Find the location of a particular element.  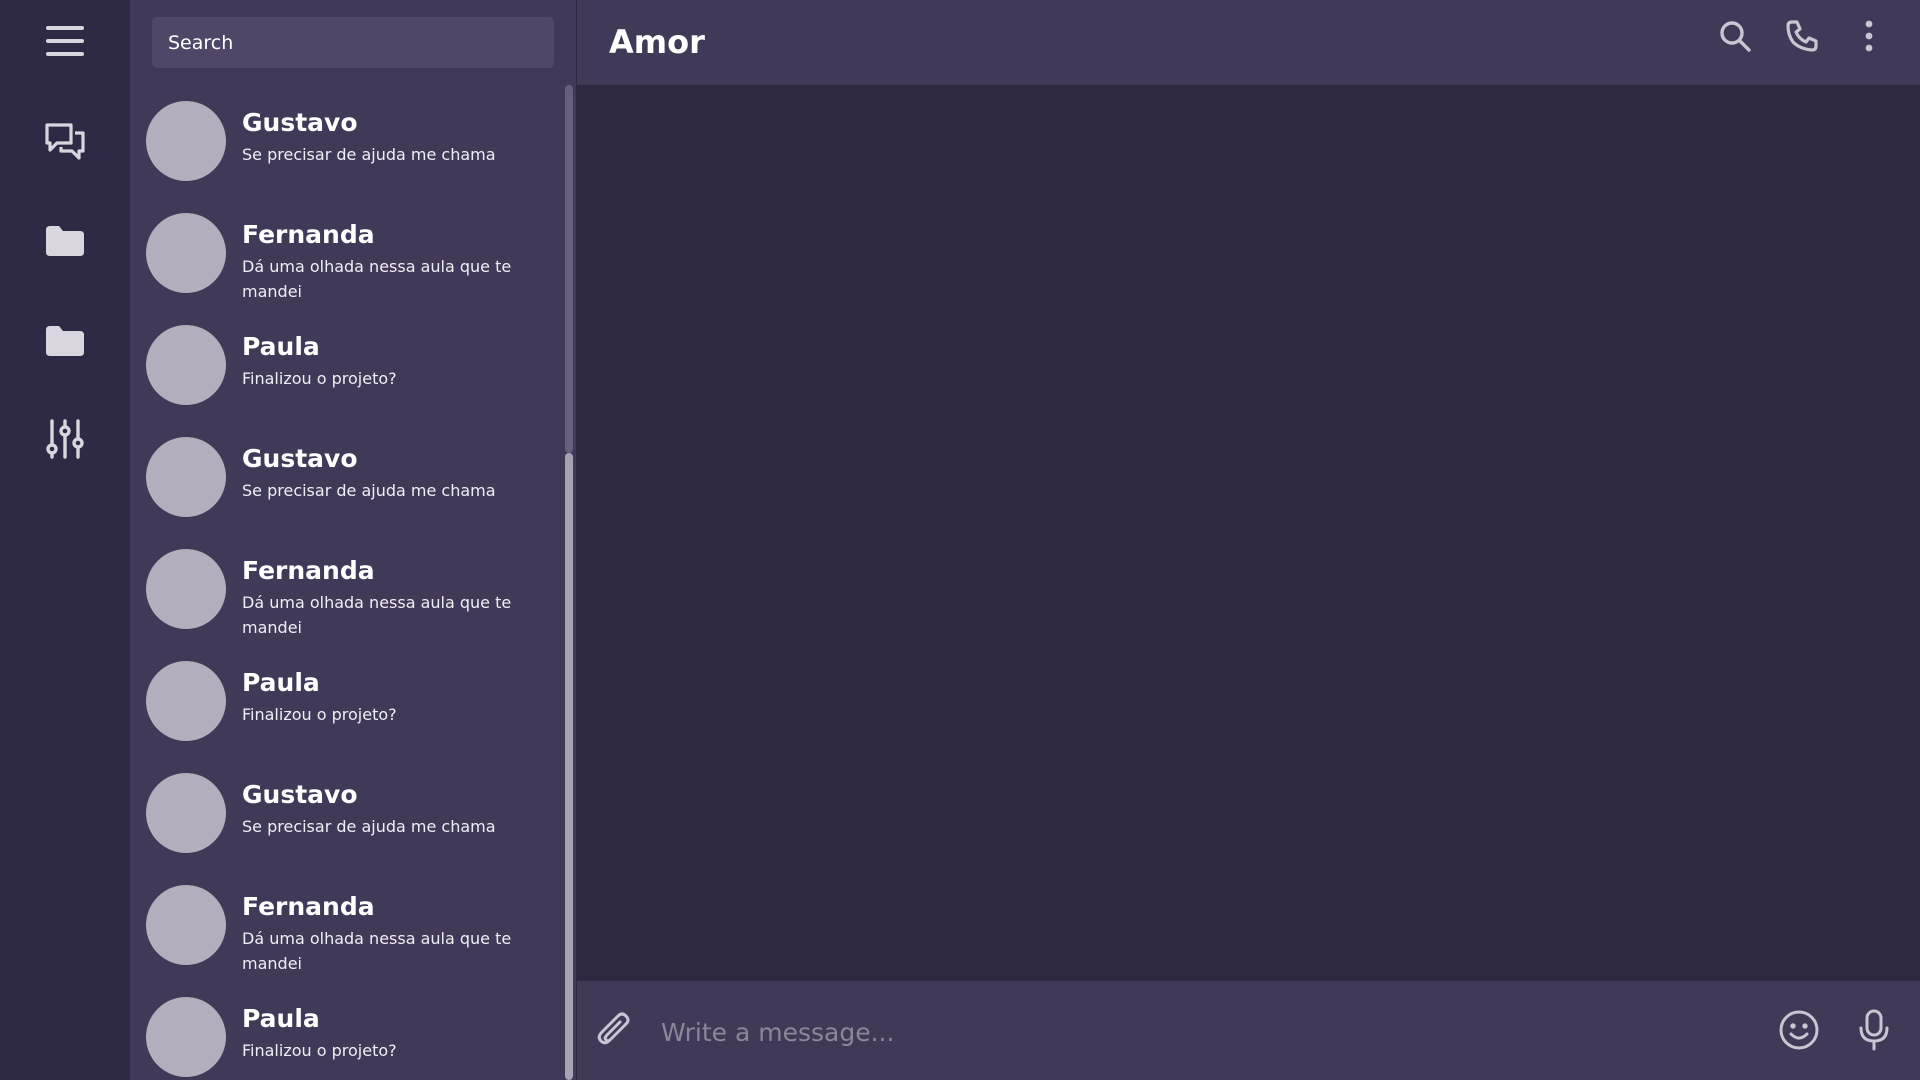

emoji-icon is located at coordinates (1799, 1032).